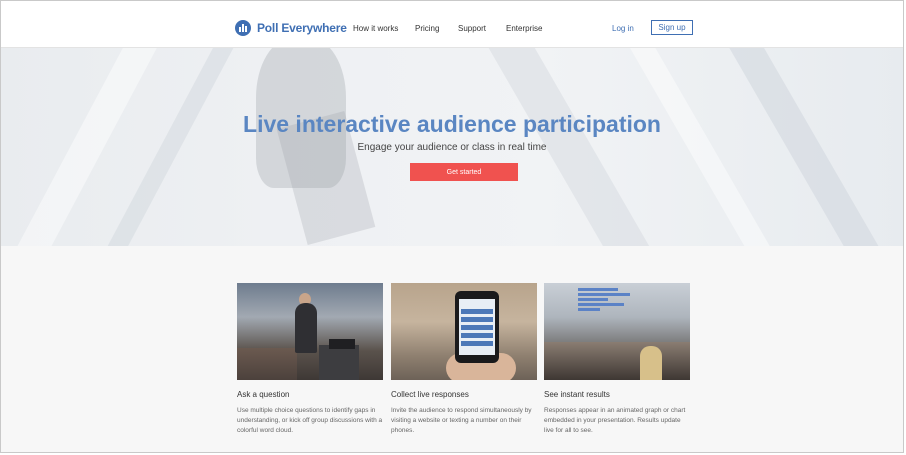 The height and width of the screenshot is (455, 906). What do you see at coordinates (375, 28) in the screenshot?
I see `nav-link-how-it-works: How it works` at bounding box center [375, 28].